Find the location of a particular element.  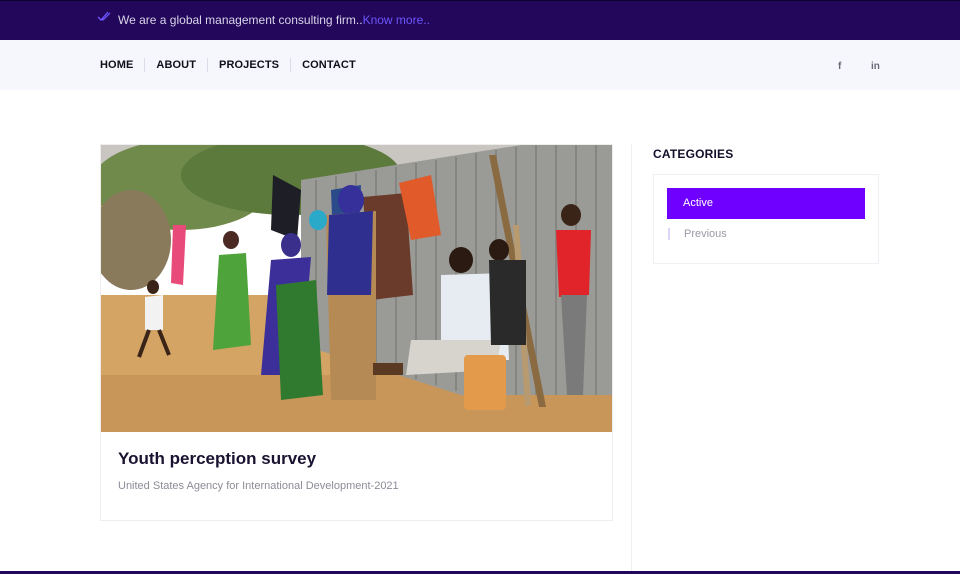

categories-heading: CATEGORIES is located at coordinates (693, 154).